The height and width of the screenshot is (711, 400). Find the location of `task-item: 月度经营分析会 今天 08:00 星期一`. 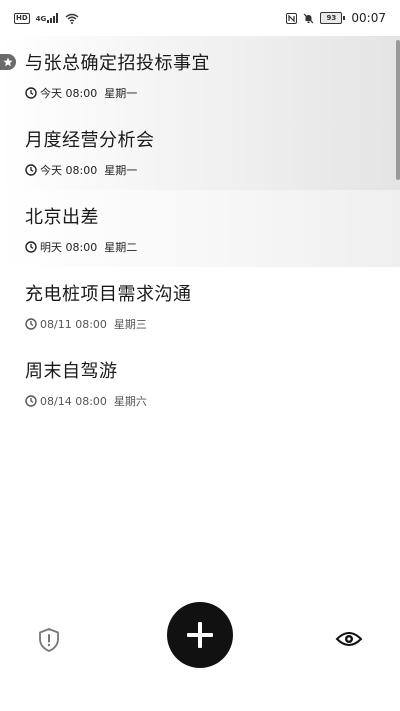

task-item: 月度经营分析会 今天 08:00 星期一 is located at coordinates (200, 151).